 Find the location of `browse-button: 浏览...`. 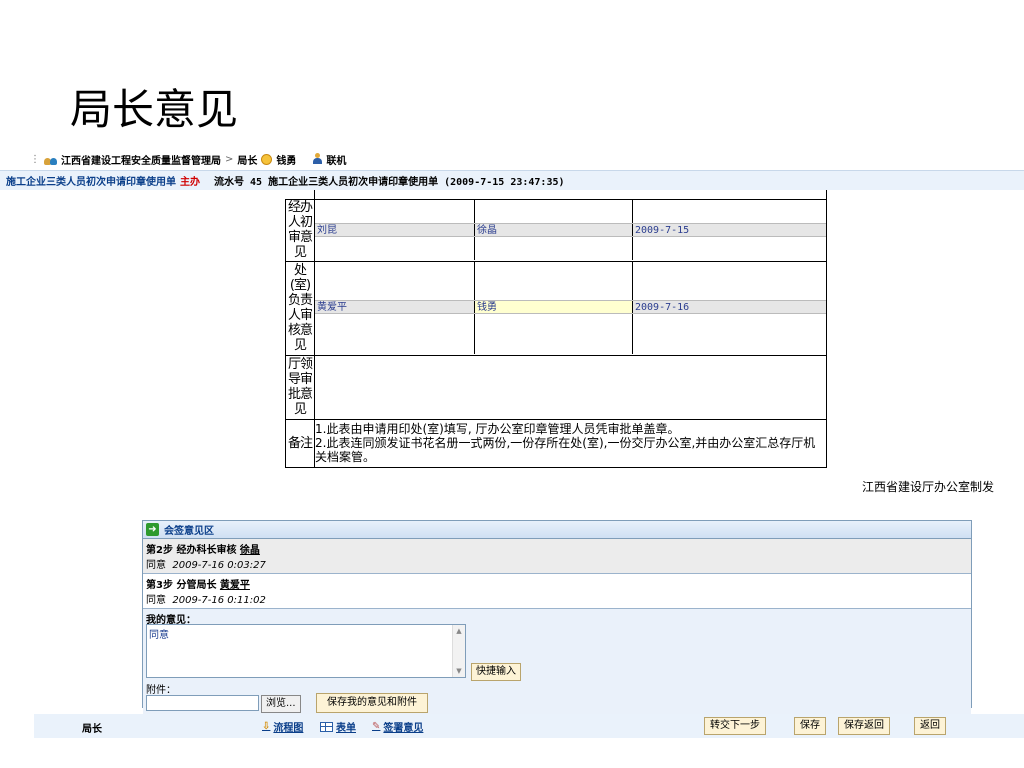

browse-button: 浏览... is located at coordinates (281, 704).